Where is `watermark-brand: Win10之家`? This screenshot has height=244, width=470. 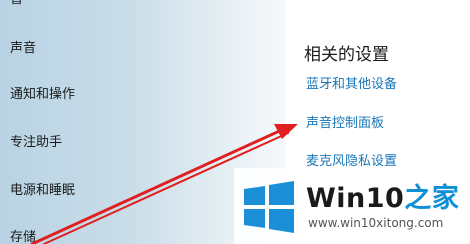 watermark-brand: Win10之家 is located at coordinates (382, 195).